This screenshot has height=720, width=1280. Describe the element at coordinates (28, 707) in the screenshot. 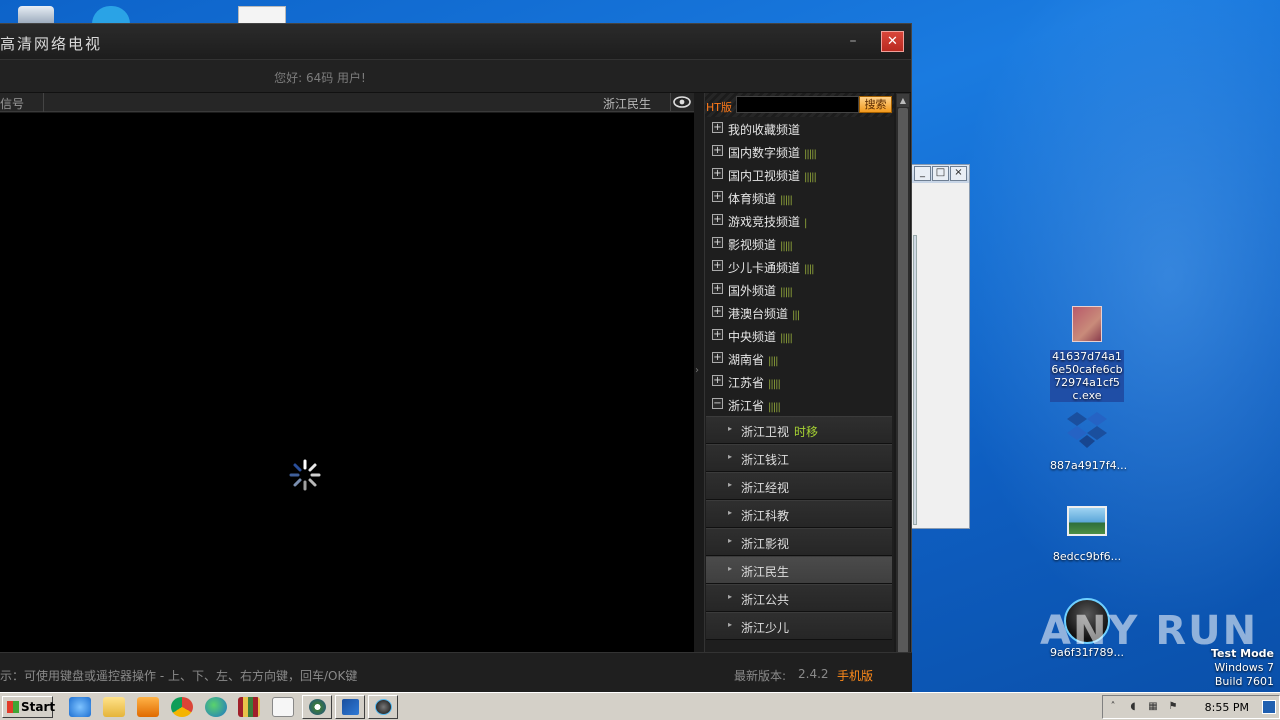

I see `start-button: Start` at that location.